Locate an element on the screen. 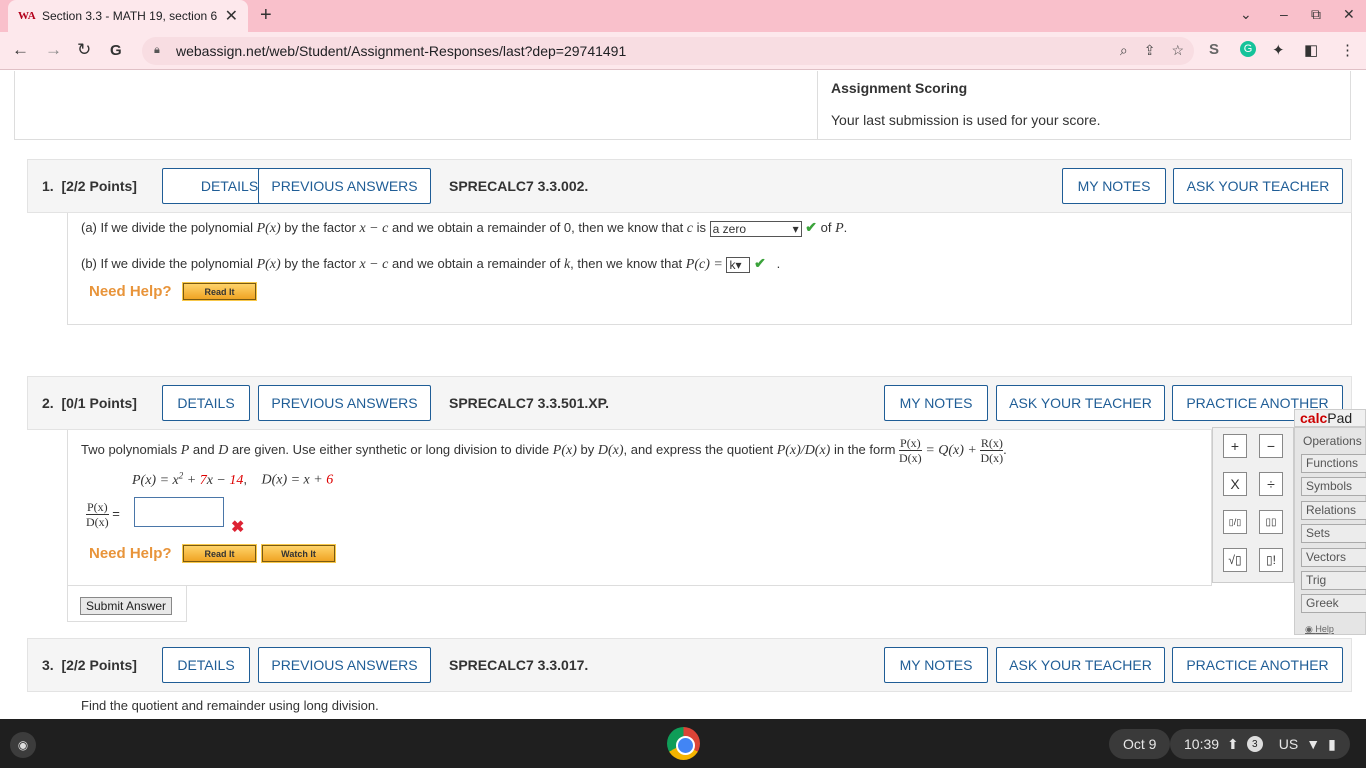 This screenshot has width=1366, height=768. zoom-icon: ⌕ is located at coordinates (1124, 50).